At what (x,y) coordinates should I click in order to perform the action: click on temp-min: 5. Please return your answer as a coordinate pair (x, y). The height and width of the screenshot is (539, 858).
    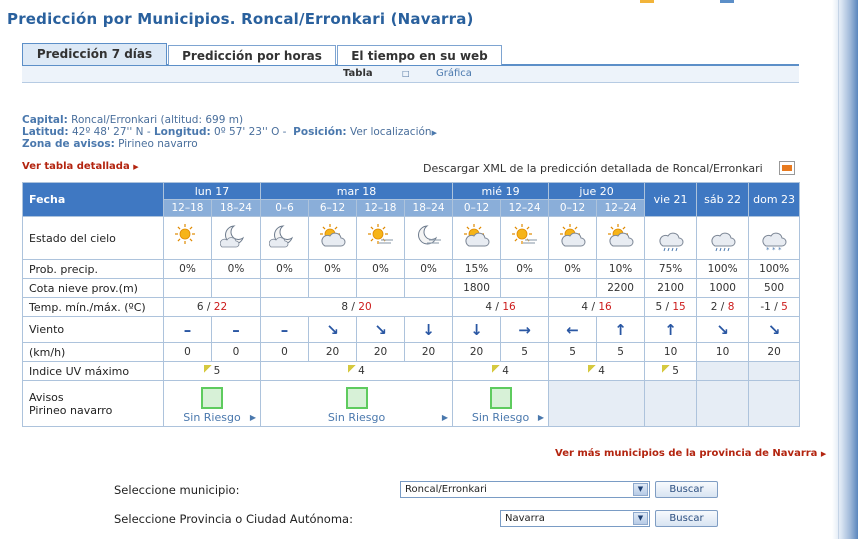
    Looking at the image, I should click on (659, 307).